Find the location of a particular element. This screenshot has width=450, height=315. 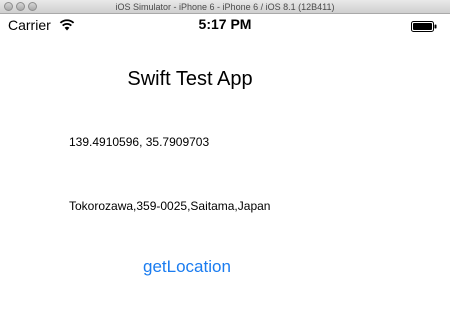

status-time: 5:17 PM is located at coordinates (225, 24).